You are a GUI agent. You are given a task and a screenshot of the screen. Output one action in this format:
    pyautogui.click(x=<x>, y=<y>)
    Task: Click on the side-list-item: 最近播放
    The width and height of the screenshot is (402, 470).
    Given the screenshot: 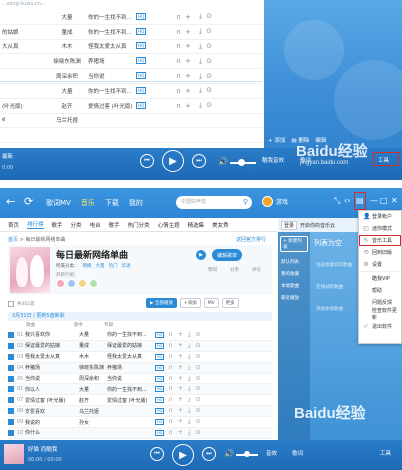 What is the action you would take?
    pyautogui.click(x=294, y=298)
    